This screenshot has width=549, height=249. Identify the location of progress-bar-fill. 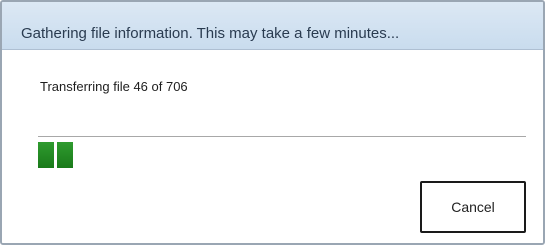
(55, 155).